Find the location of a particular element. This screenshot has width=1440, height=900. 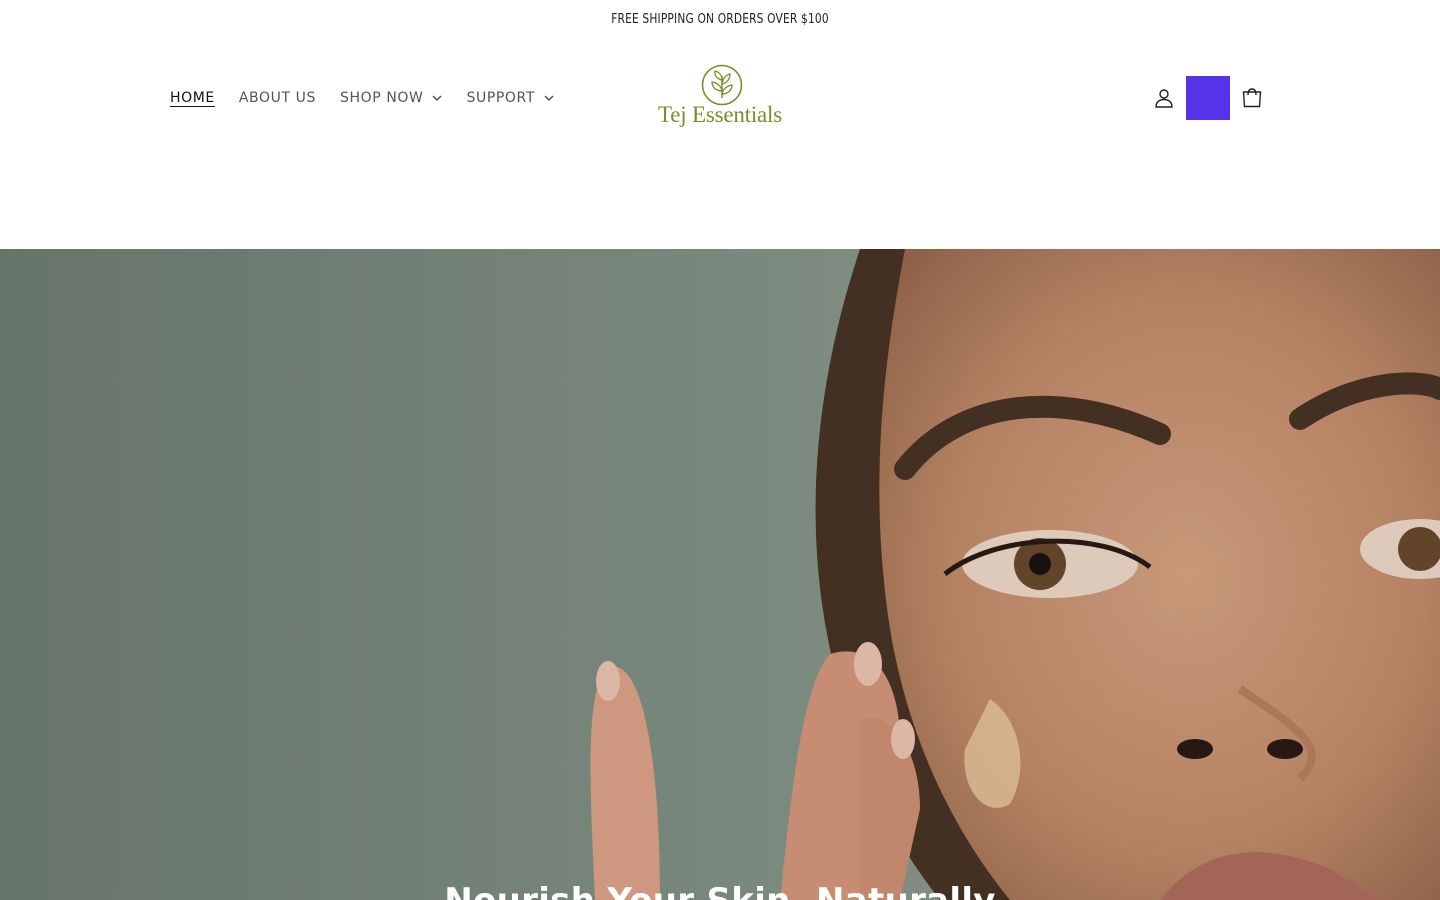

nav-item-label: HOME is located at coordinates (192, 98).